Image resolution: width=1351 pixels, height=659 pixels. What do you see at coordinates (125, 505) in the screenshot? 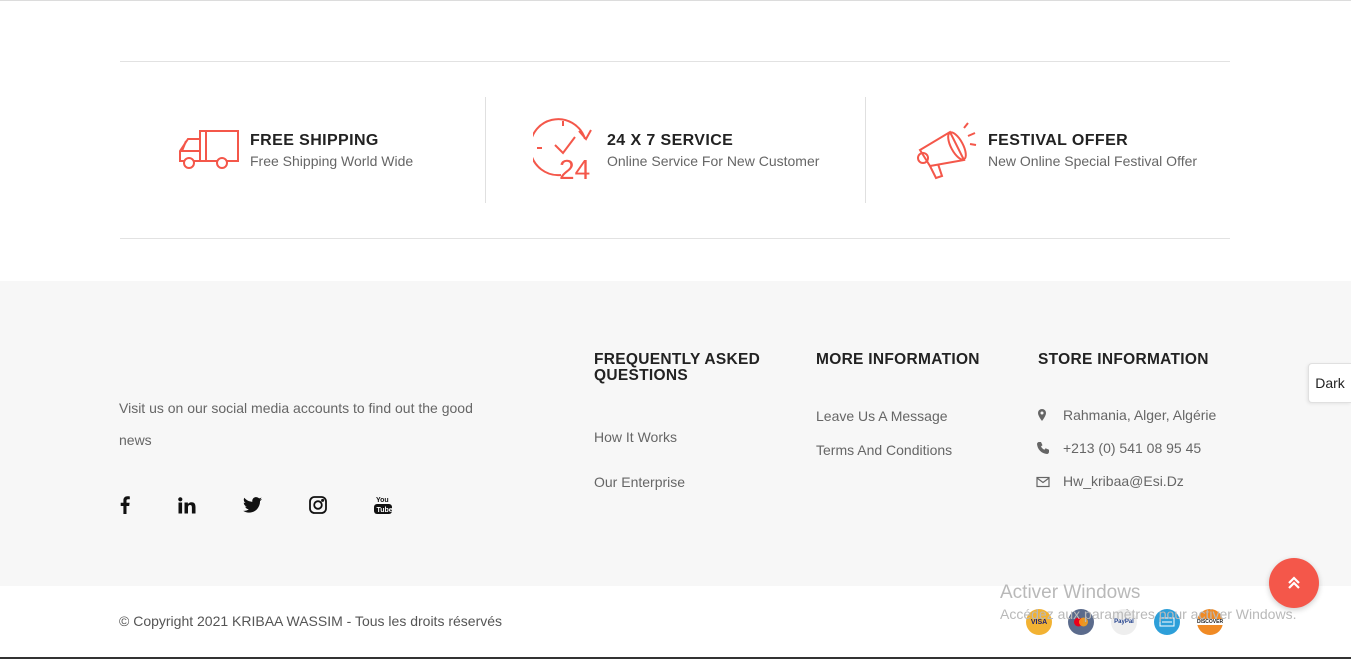
I see `facebook-icon` at bounding box center [125, 505].